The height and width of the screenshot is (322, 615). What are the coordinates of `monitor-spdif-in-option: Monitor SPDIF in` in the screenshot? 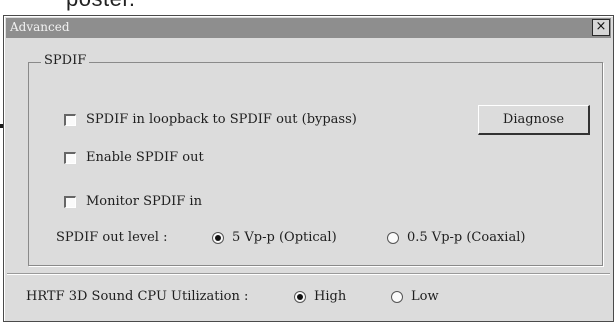 It's located at (133, 201).